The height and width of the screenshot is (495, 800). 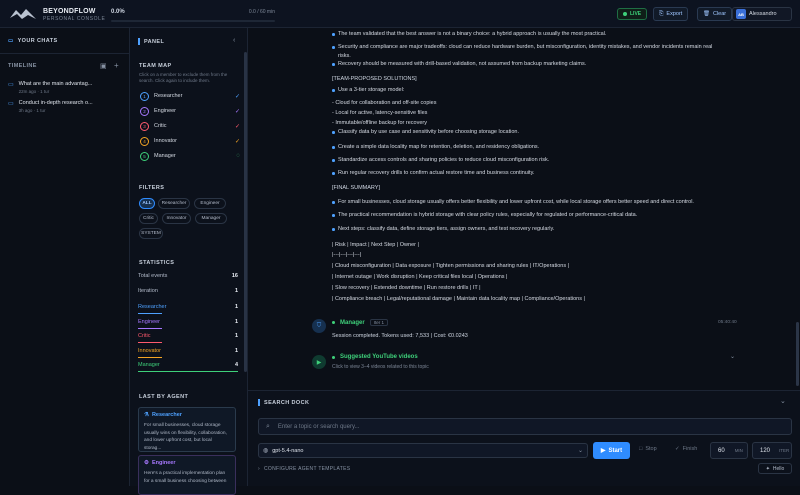 What do you see at coordinates (144, 111) in the screenshot?
I see `member-number: 2` at bounding box center [144, 111].